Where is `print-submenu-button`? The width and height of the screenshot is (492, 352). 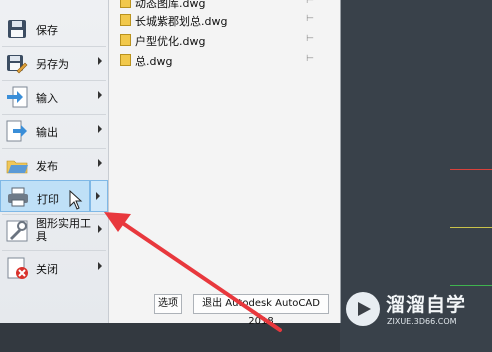
print-submenu-button is located at coordinates (99, 196).